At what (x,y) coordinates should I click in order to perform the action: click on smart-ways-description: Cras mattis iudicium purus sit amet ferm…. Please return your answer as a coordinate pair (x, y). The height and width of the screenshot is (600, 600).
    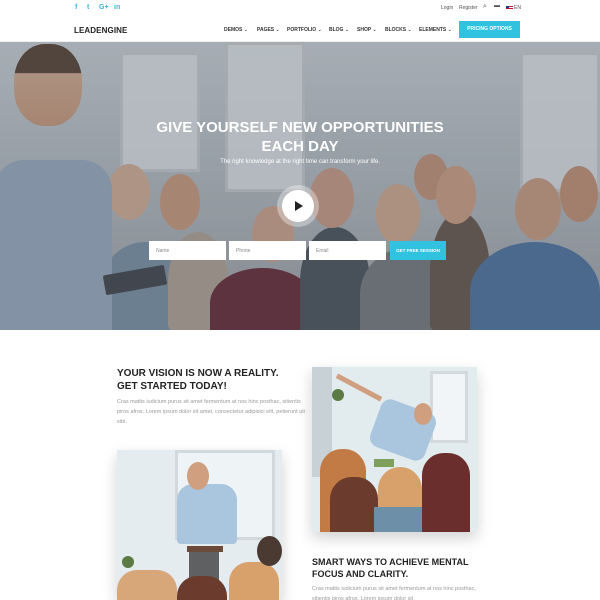
    Looking at the image, I should click on (394, 593).